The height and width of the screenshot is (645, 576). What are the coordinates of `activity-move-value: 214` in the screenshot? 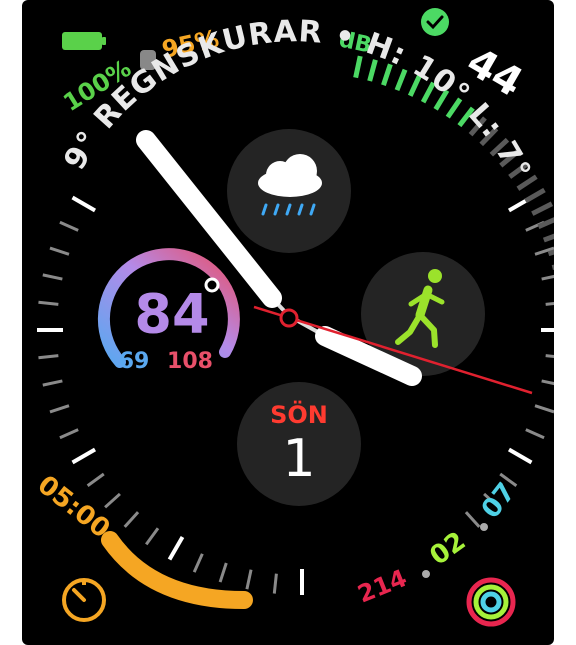 It's located at (382, 586).